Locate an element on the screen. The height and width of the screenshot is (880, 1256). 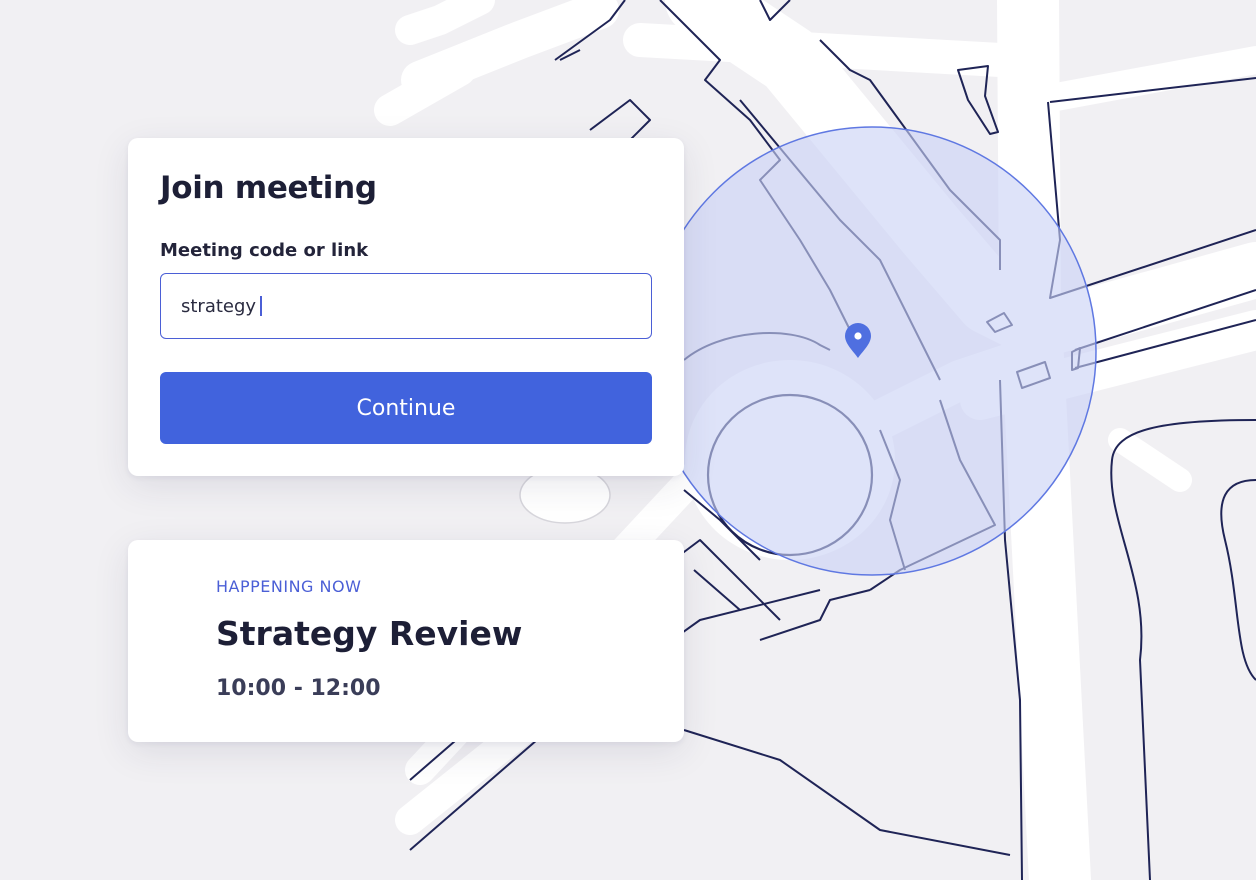
meeting-code-label: Meeting code or link is located at coordinates (264, 250).